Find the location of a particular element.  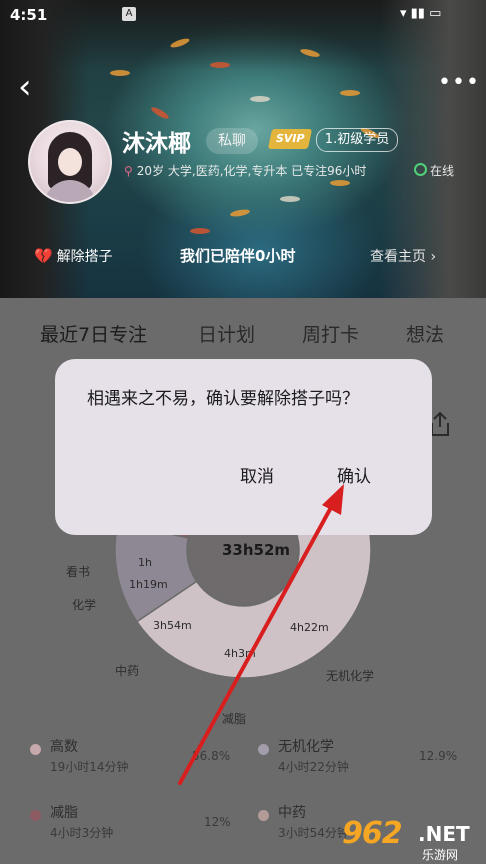

legend-name: 无机化学 is located at coordinates (306, 747).